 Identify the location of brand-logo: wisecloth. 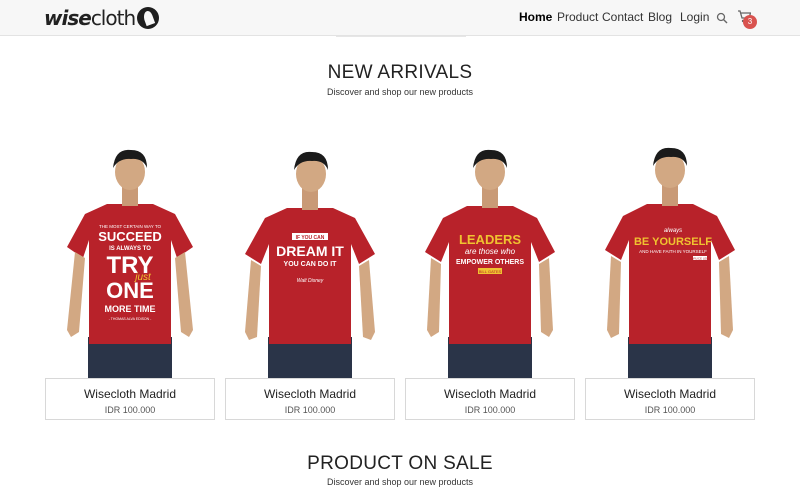
(102, 18).